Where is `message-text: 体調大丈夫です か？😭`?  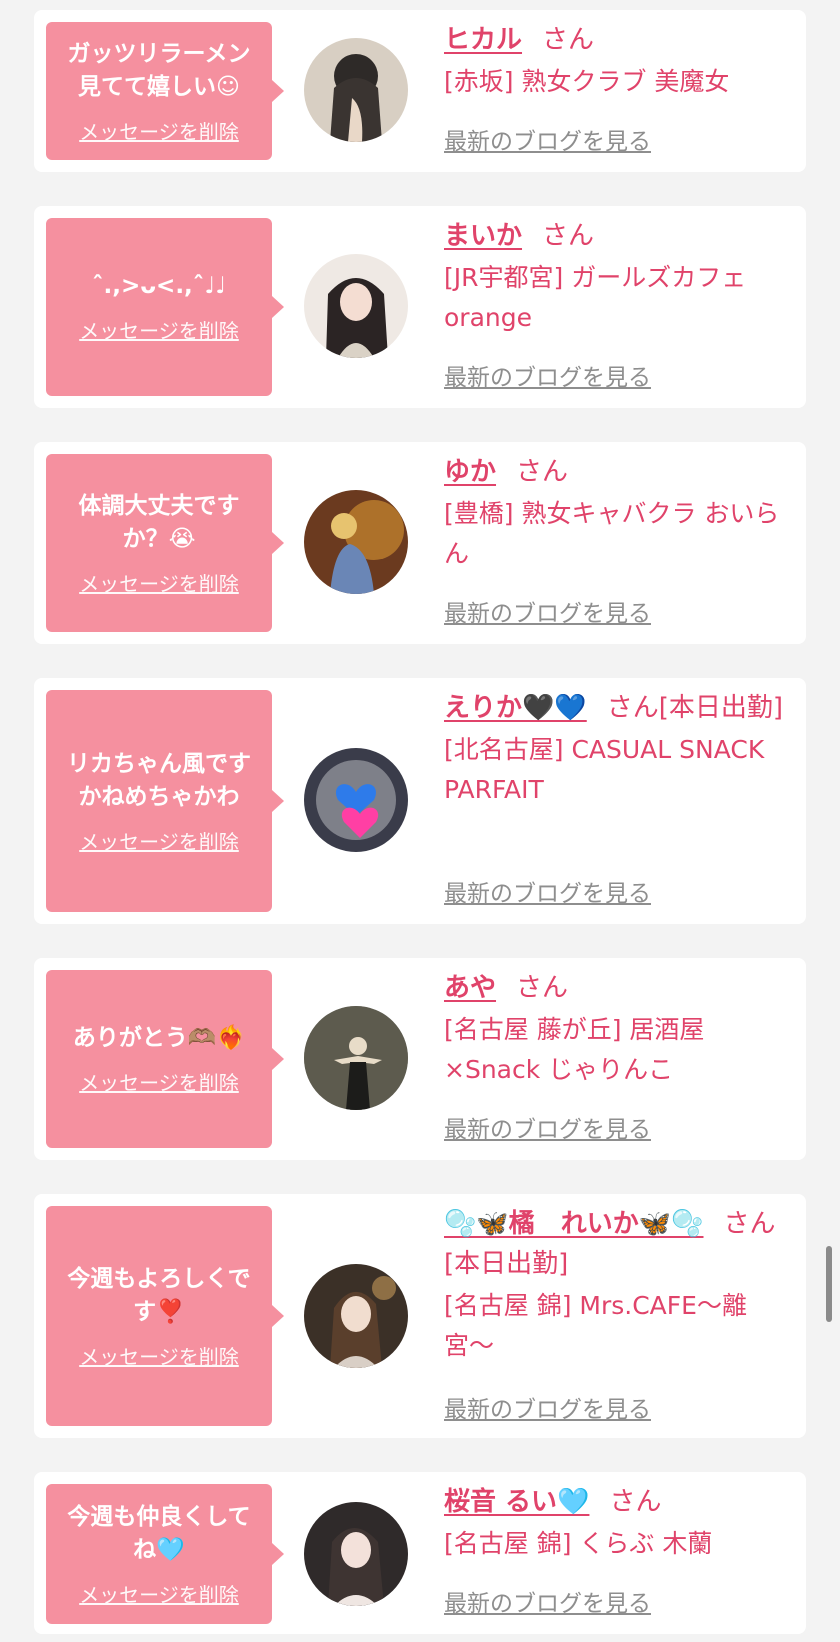
message-text: 体調大丈夫です か？😭 is located at coordinates (159, 522).